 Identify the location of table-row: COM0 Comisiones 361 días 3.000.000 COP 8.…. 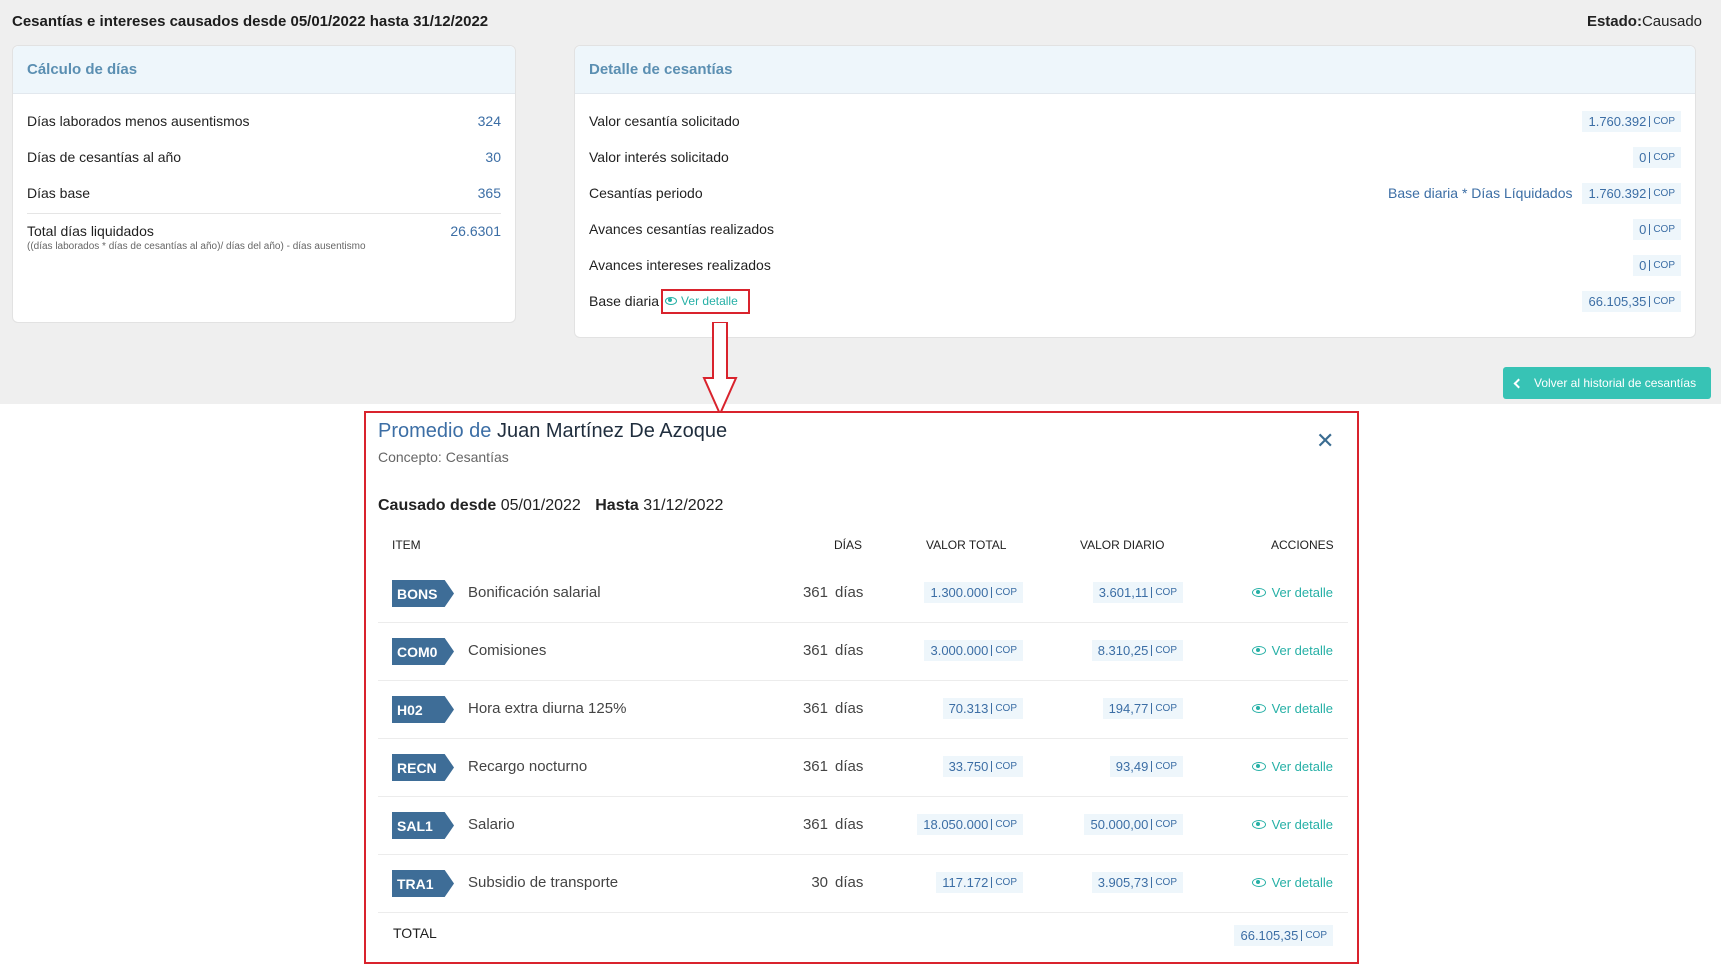
(863, 652).